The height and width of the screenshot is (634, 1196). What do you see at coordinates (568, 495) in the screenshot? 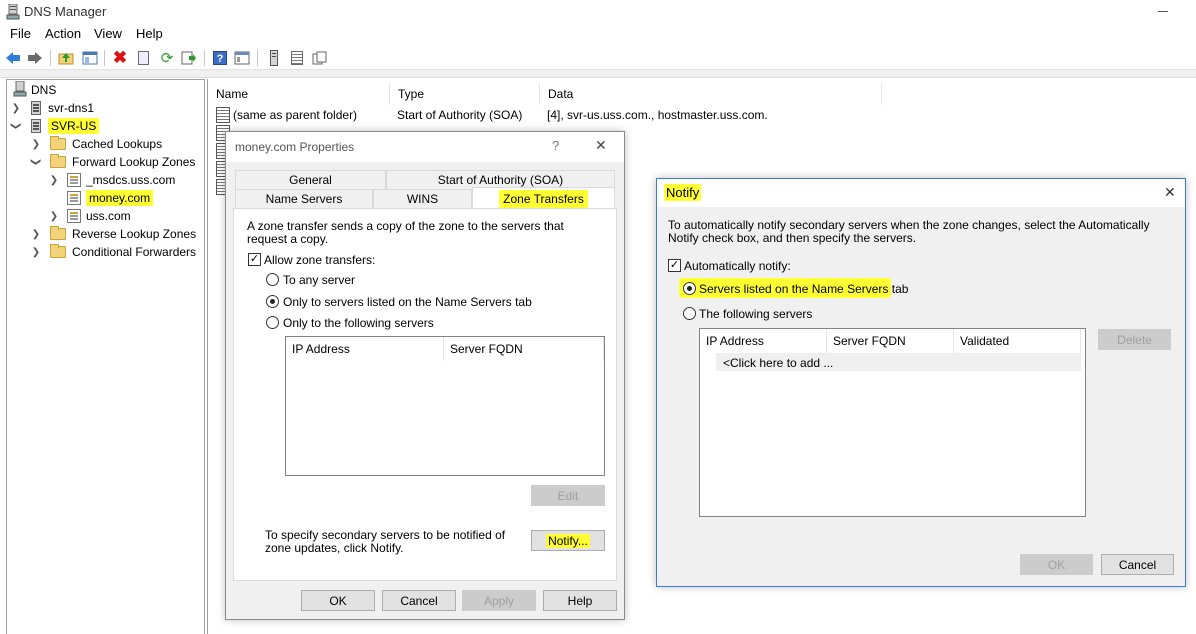
I see `edit-button: Edit` at bounding box center [568, 495].